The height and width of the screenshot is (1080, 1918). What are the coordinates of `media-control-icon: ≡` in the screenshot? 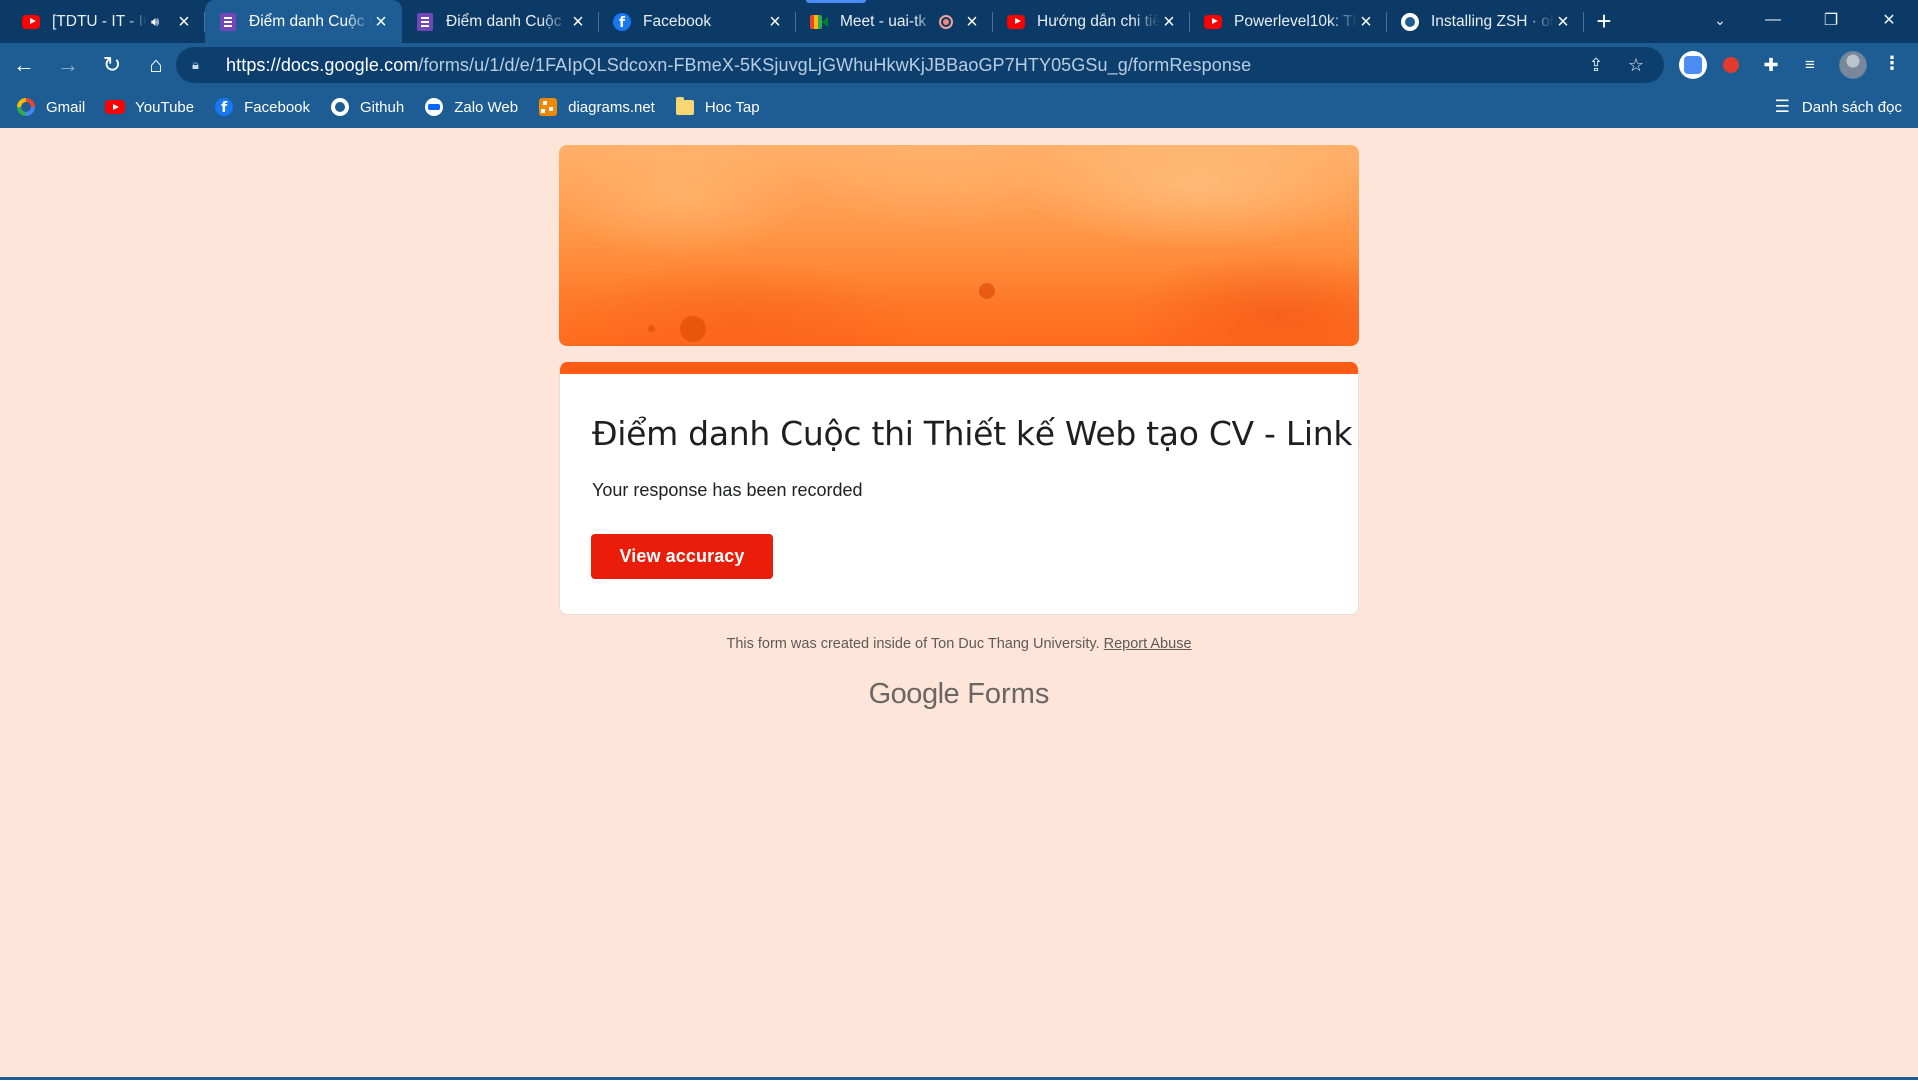 It's located at (1810, 65).